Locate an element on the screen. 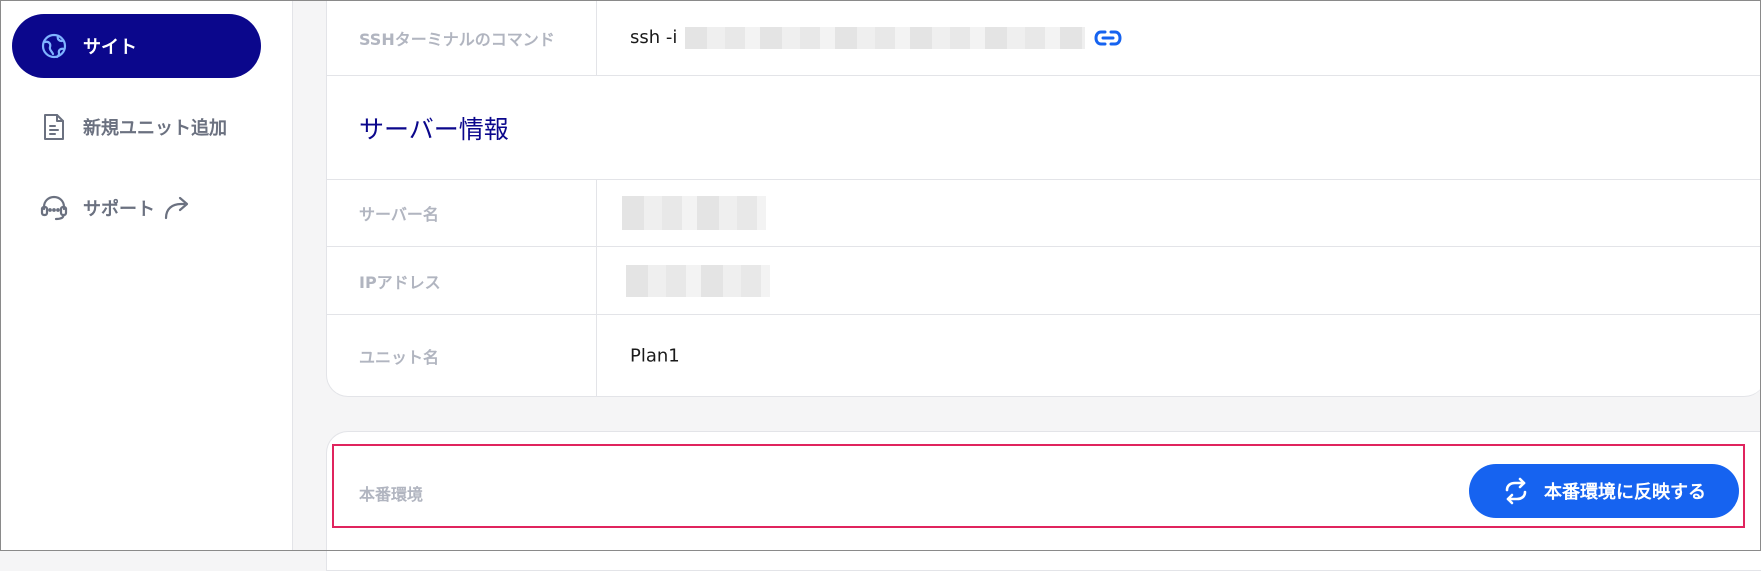 The width and height of the screenshot is (1761, 571). globe-icon is located at coordinates (54, 46).